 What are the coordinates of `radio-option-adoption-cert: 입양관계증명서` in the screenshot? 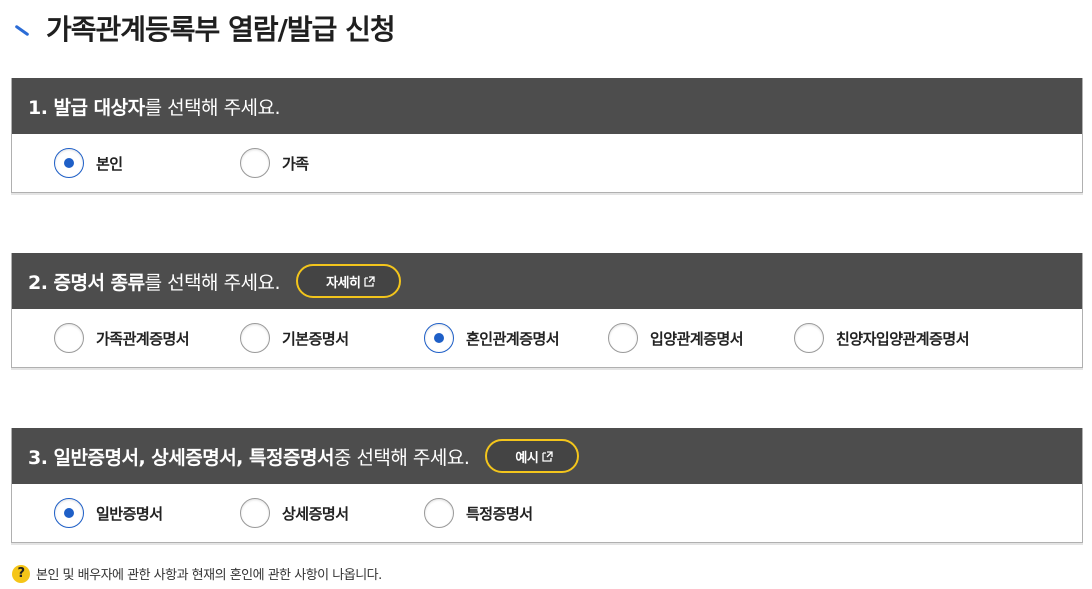 It's located at (701, 338).